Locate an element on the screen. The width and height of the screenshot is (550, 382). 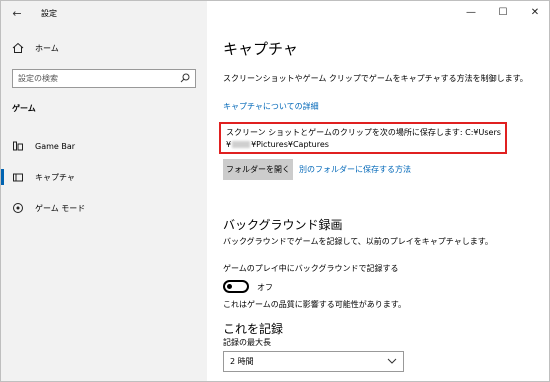
bg-record-toggle is located at coordinates (236, 286).